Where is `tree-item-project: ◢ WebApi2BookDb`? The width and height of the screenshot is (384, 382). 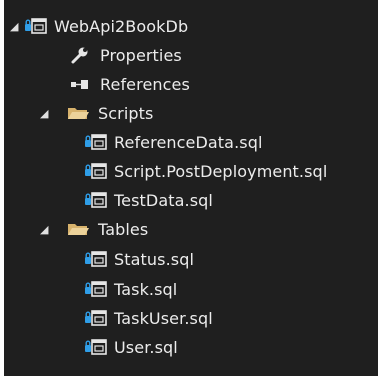
tree-item-project: ◢ WebApi2BookDb is located at coordinates (96, 26).